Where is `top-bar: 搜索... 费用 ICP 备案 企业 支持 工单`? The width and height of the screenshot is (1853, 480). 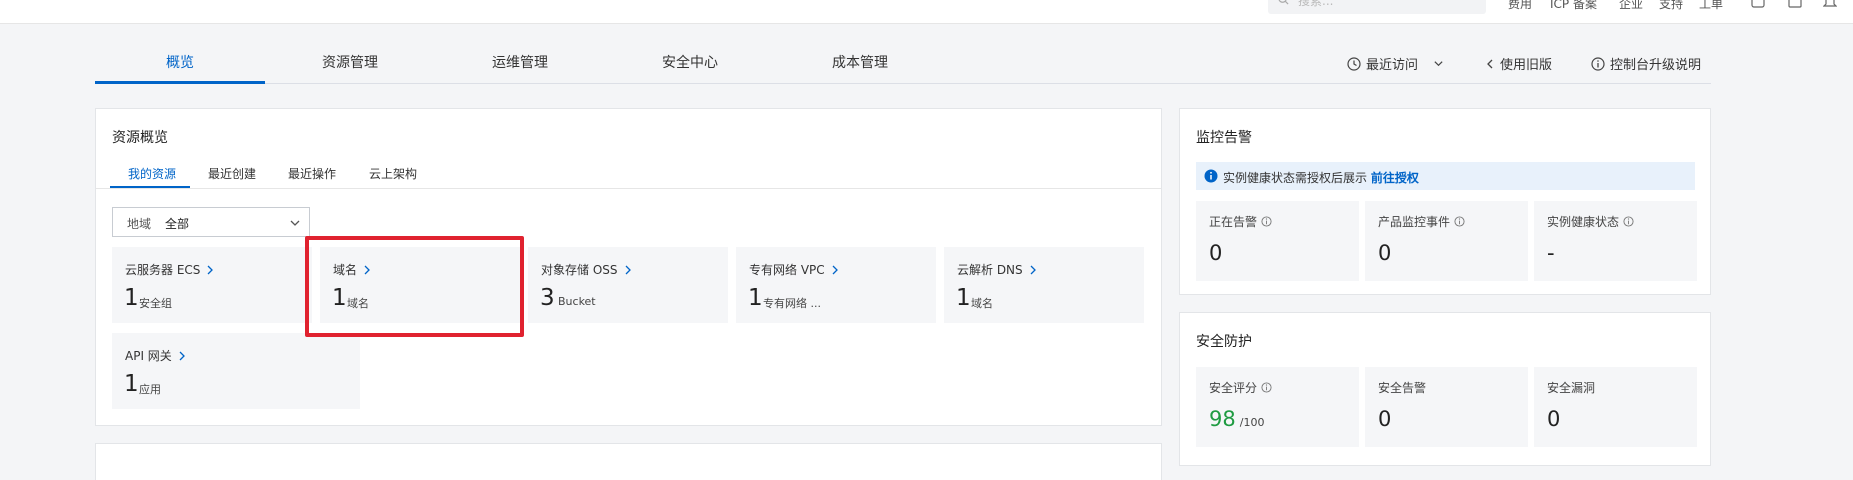
top-bar: 搜索... 费用 ICP 备案 企业 支持 工单 is located at coordinates (926, 12).